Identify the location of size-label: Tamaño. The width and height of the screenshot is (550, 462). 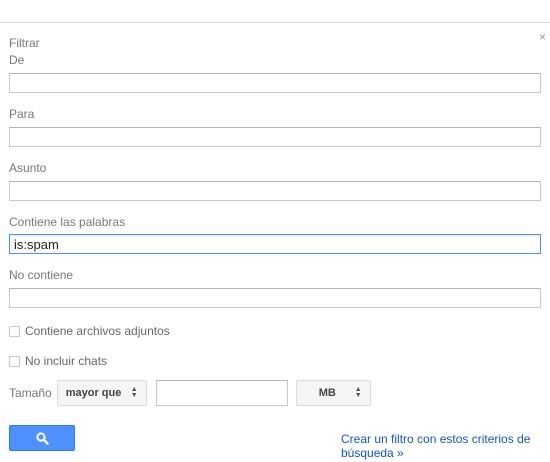
(30, 393).